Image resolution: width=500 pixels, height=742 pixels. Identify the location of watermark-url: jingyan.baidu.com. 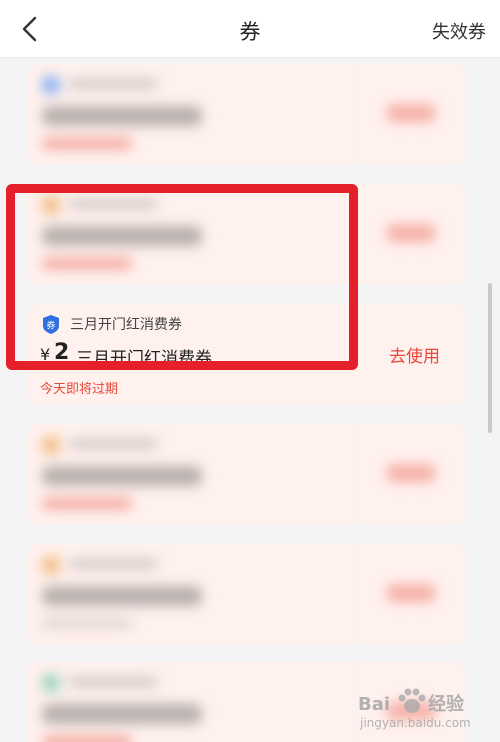
(415, 723).